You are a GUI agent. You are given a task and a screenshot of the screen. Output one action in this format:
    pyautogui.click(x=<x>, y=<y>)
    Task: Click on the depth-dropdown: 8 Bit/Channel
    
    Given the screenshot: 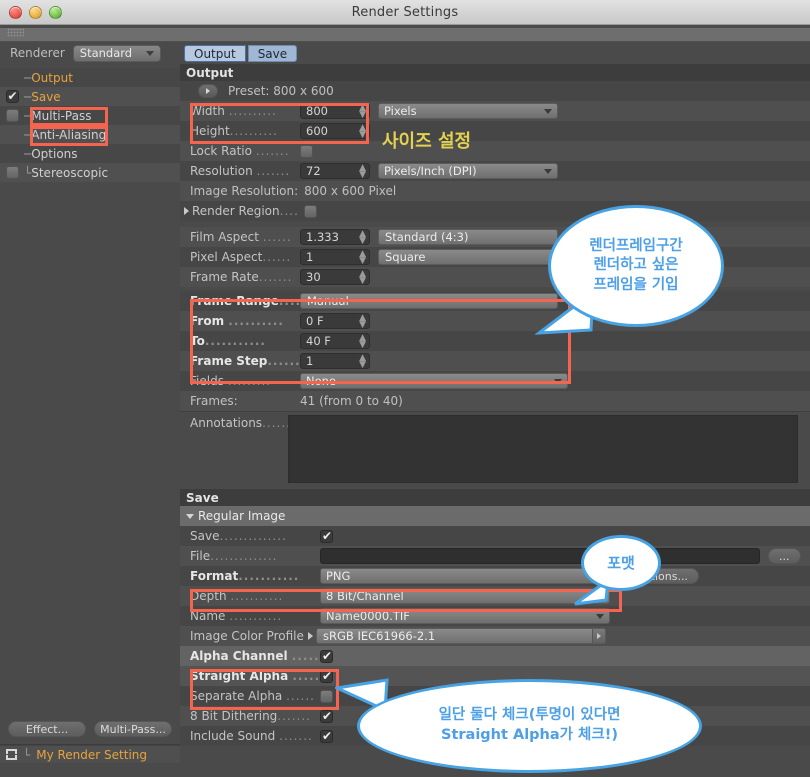 What is the action you would take?
    pyautogui.click(x=465, y=596)
    